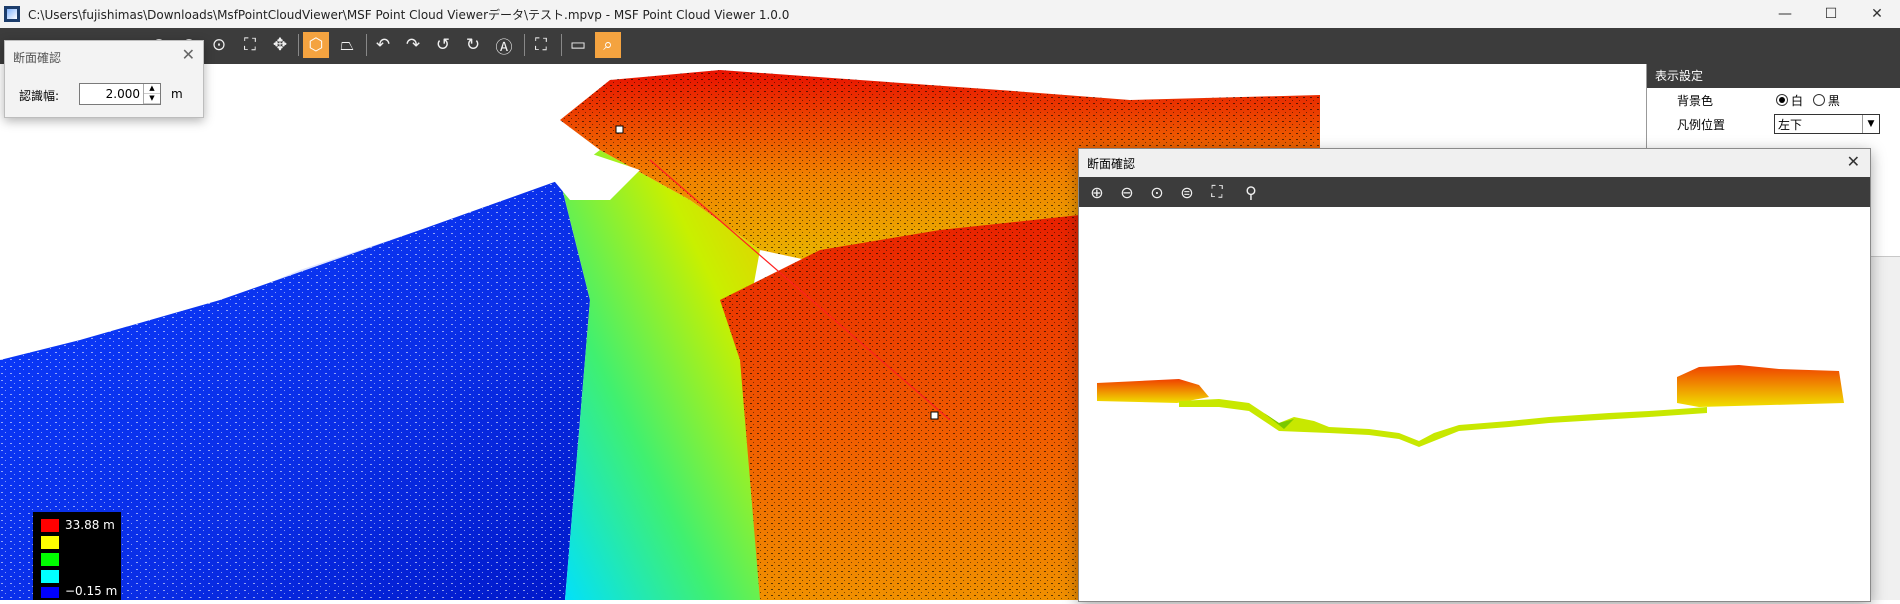 The image size is (1900, 604). I want to click on width-value: 2.000, so click(122, 94).